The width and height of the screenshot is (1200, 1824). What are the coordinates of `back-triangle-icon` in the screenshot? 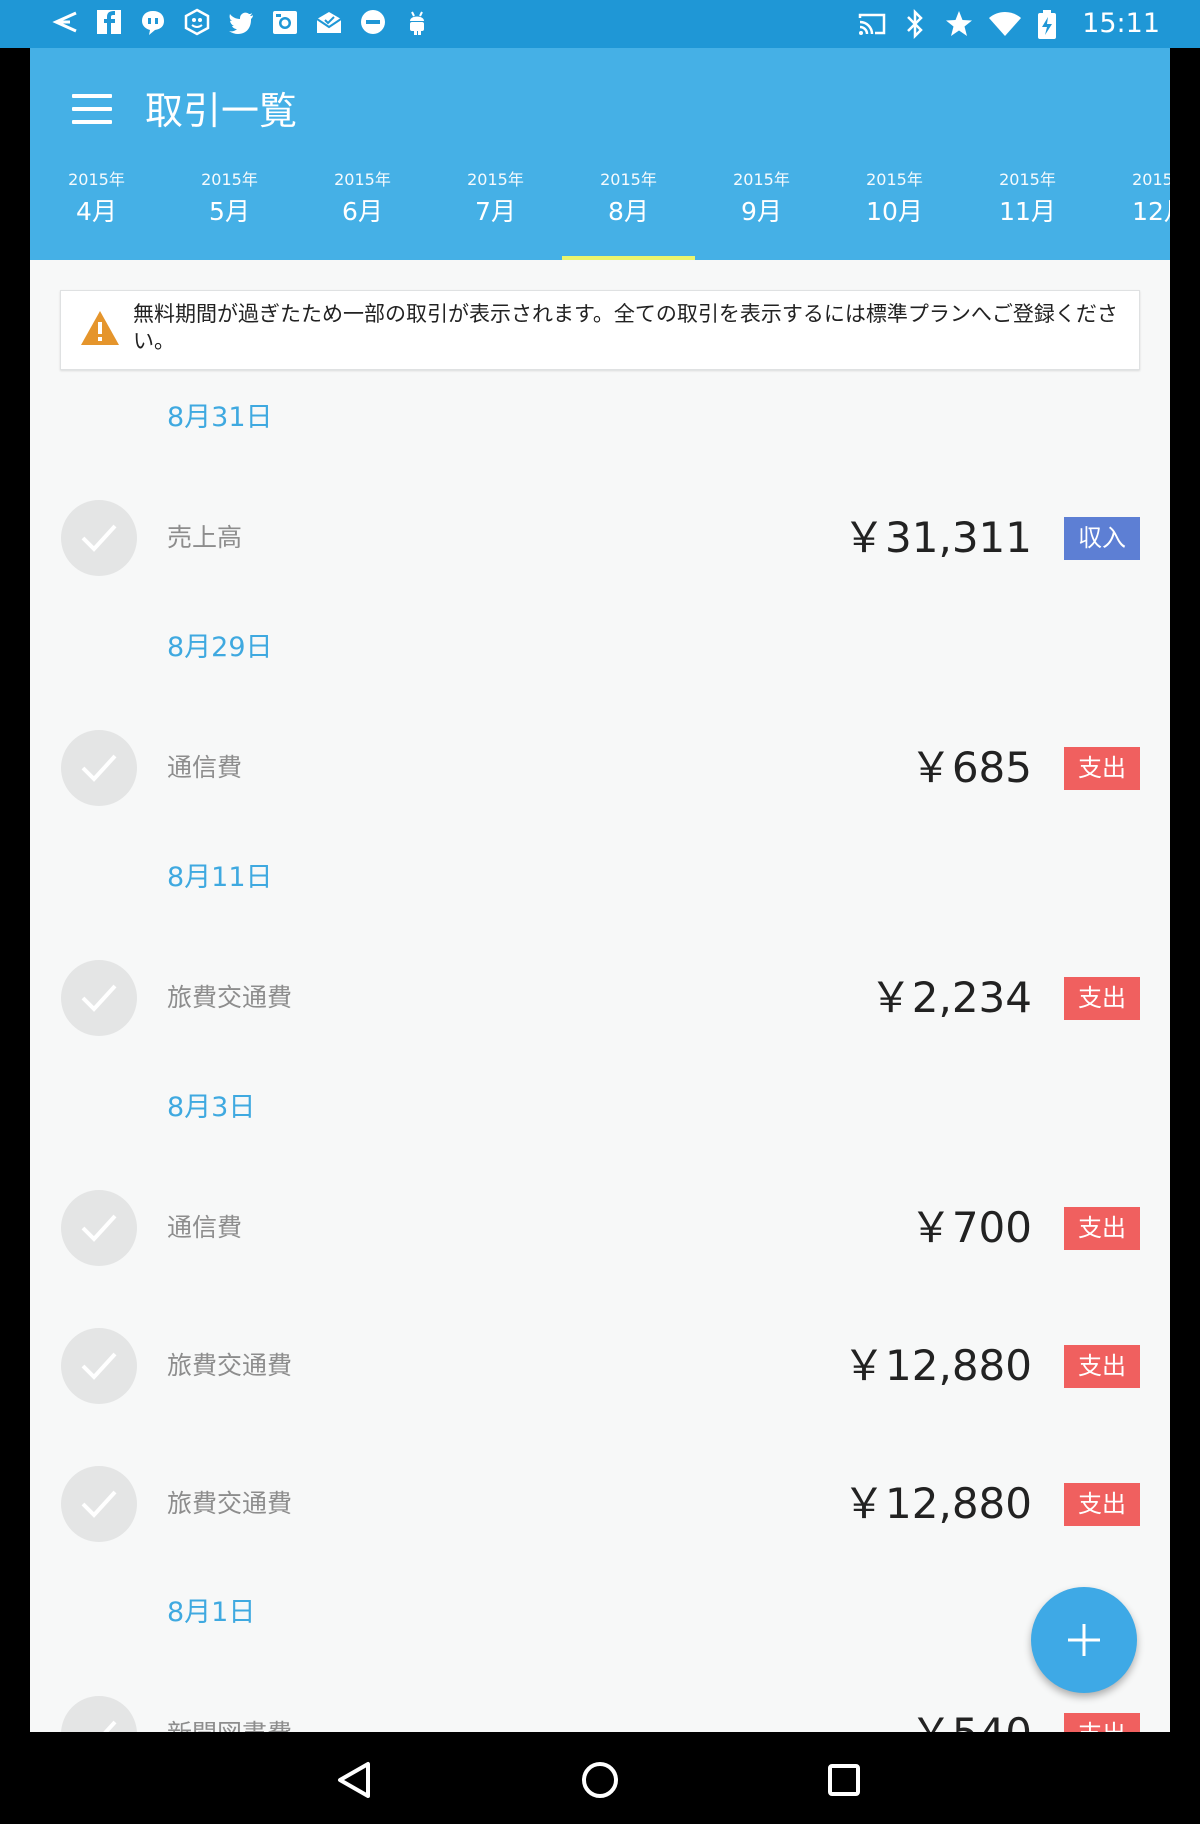 It's located at (356, 1780).